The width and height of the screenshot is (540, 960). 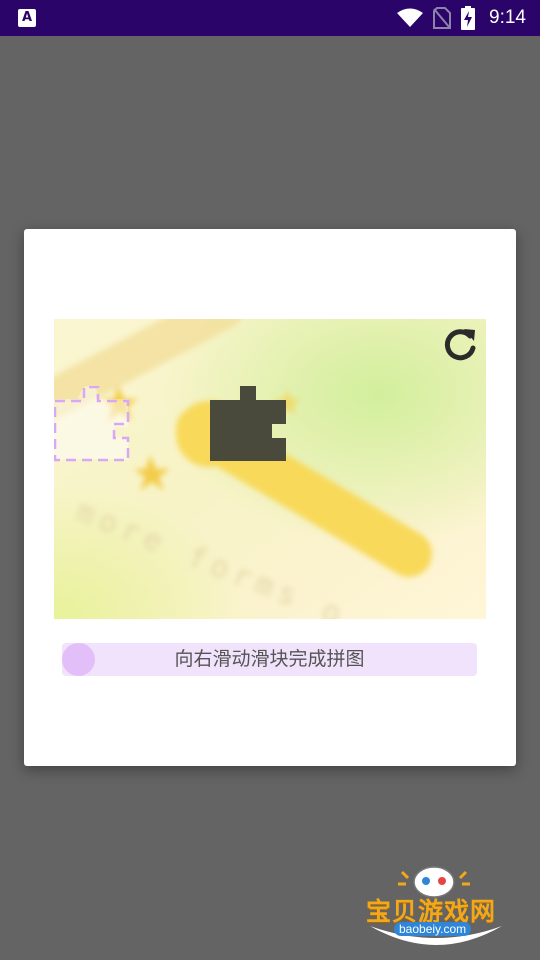 What do you see at coordinates (270, 18) in the screenshot?
I see `status-bar: A 9:14` at bounding box center [270, 18].